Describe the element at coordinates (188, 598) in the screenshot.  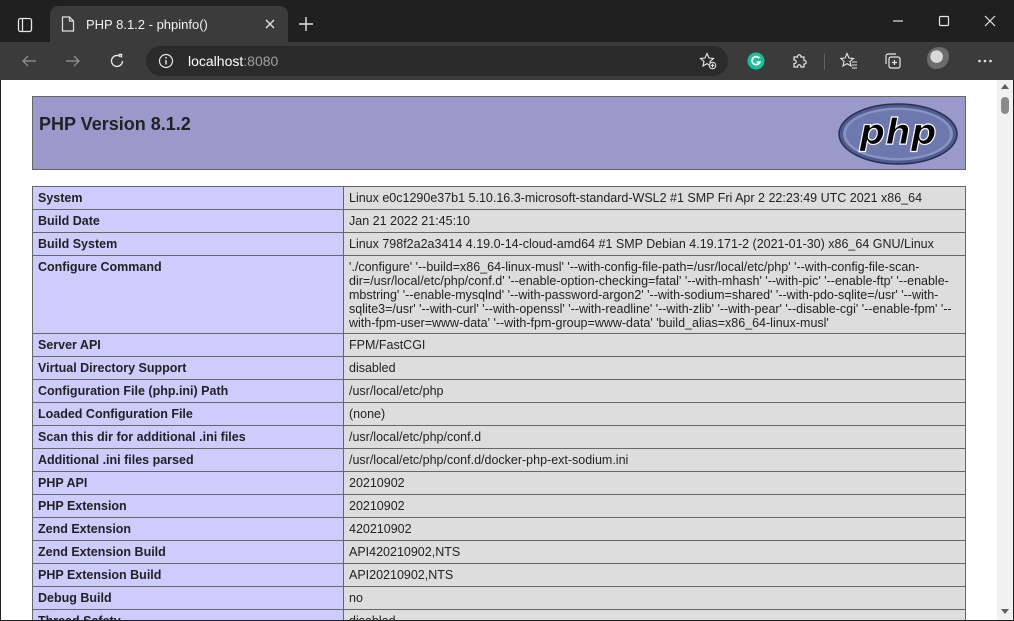
I see `row-key: Debug Build` at that location.